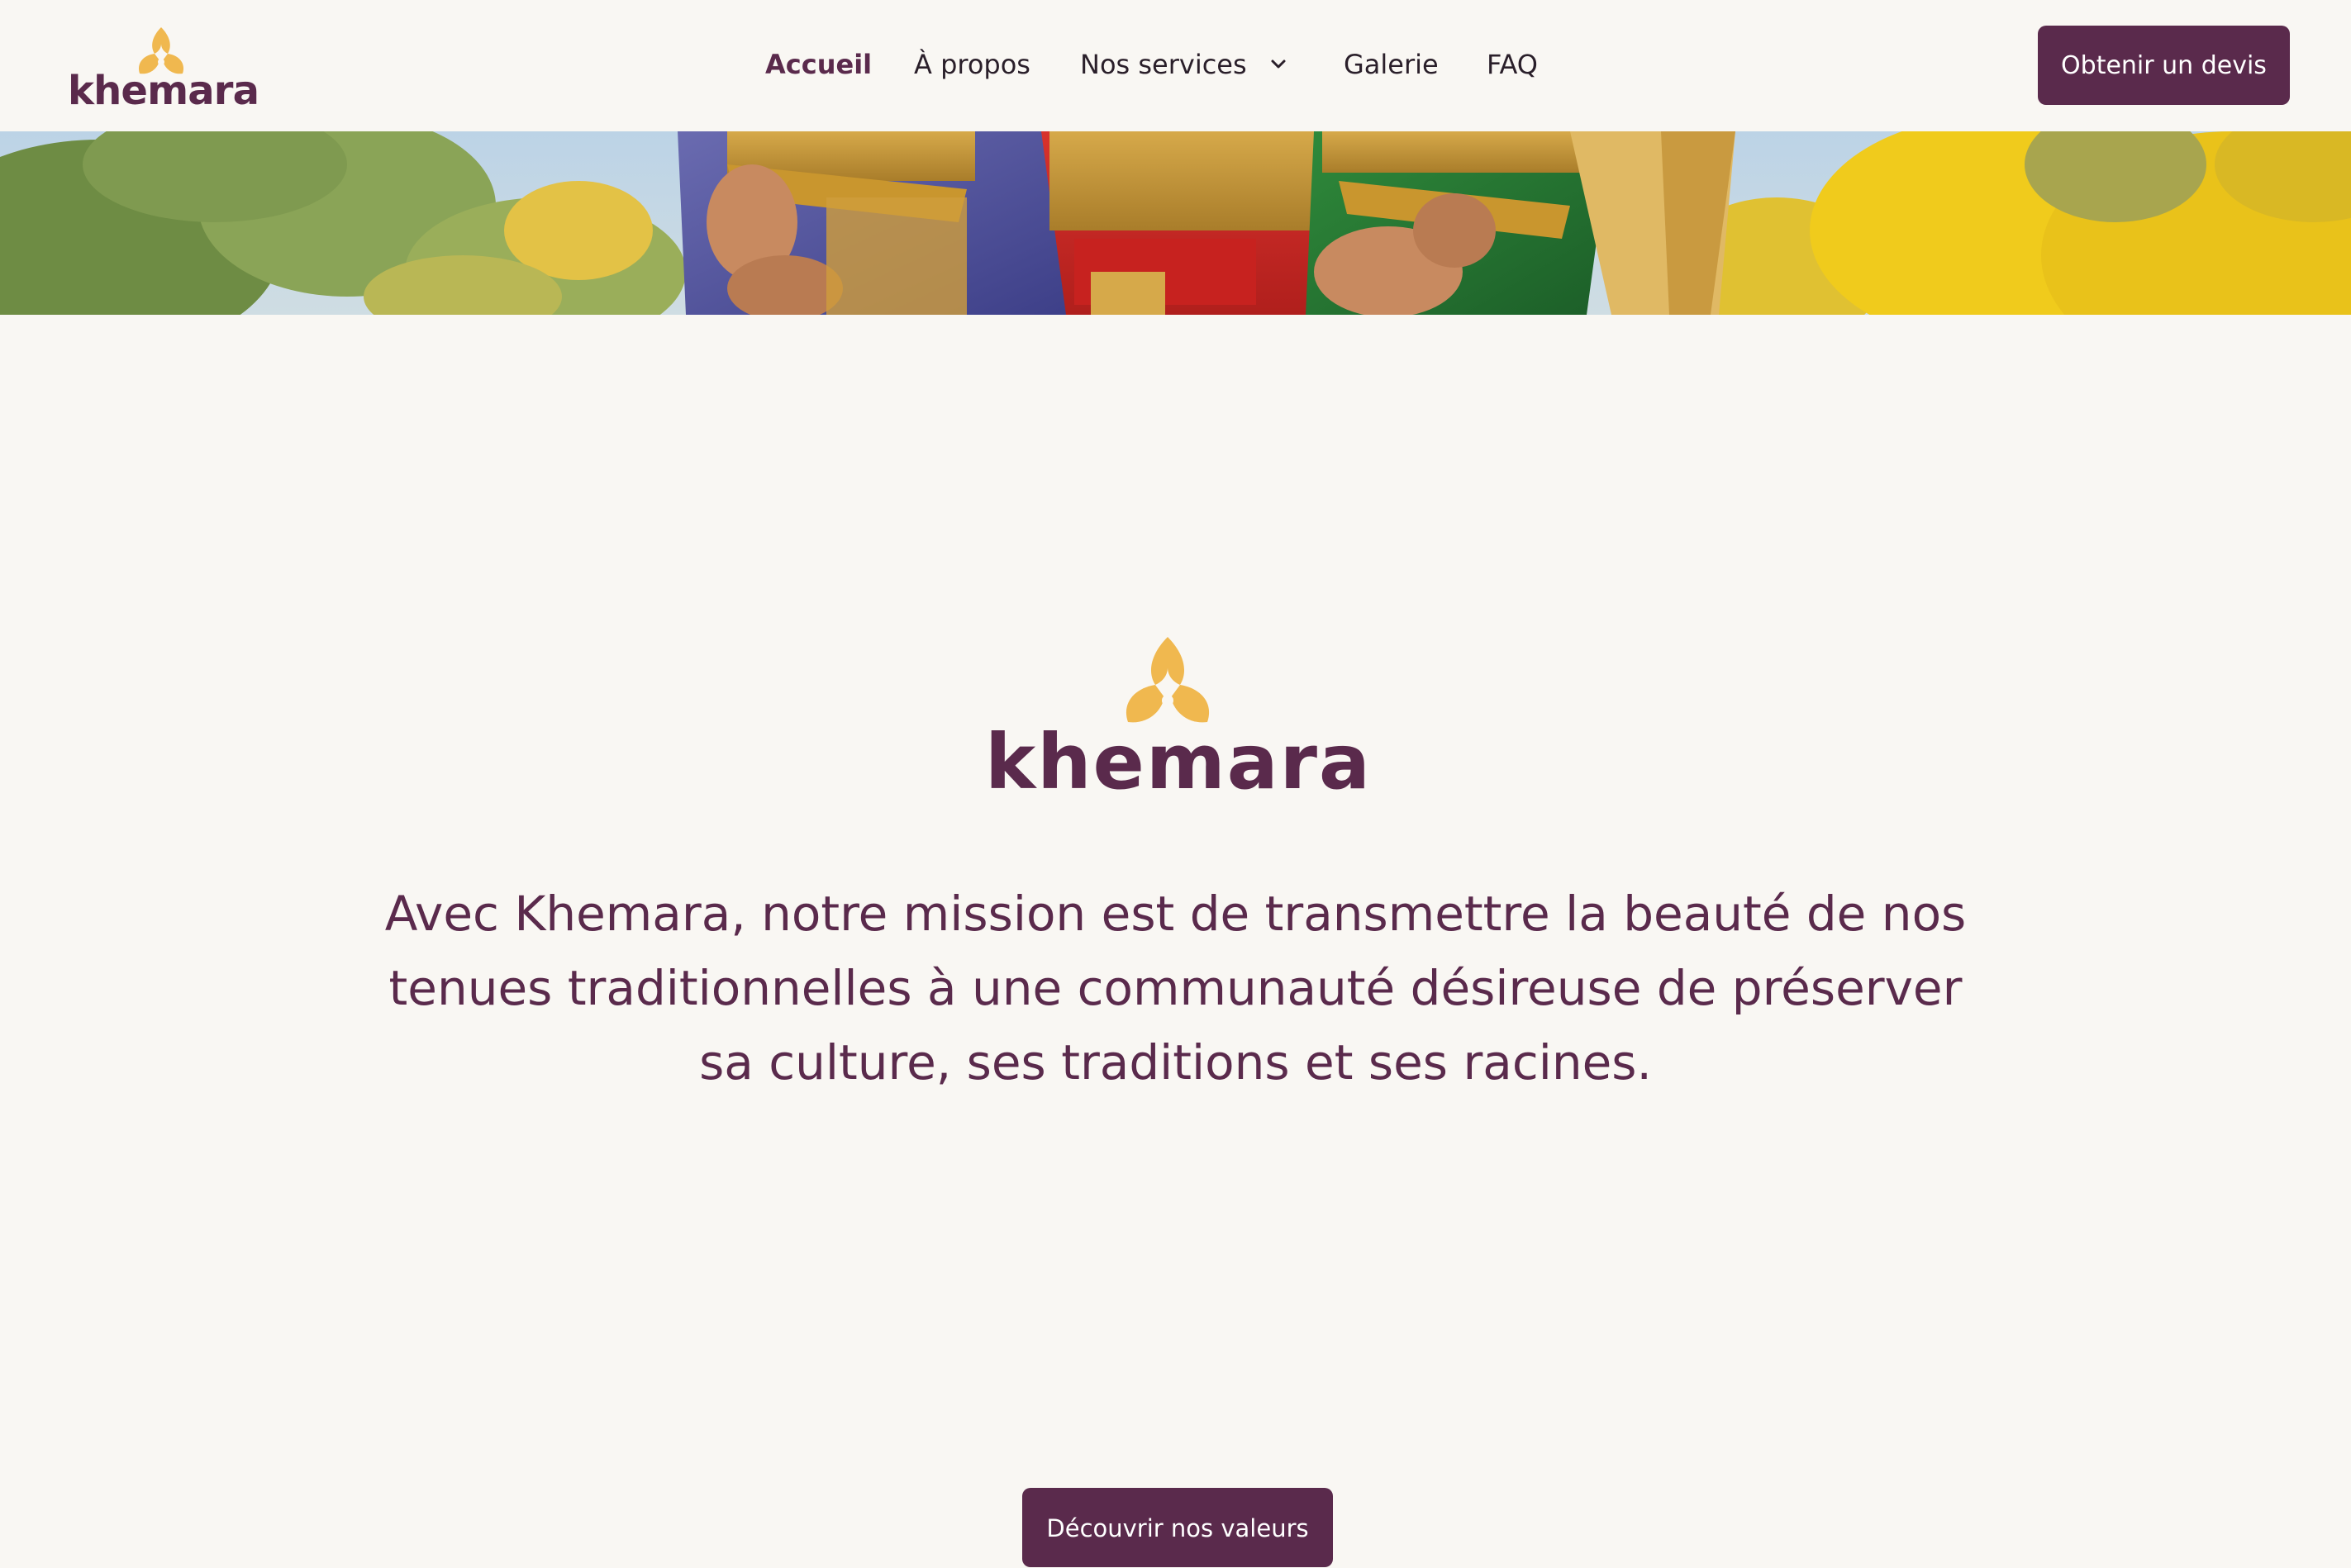 Image resolution: width=2351 pixels, height=1568 pixels. I want to click on nav-item-label: Nos services, so click(1163, 64).